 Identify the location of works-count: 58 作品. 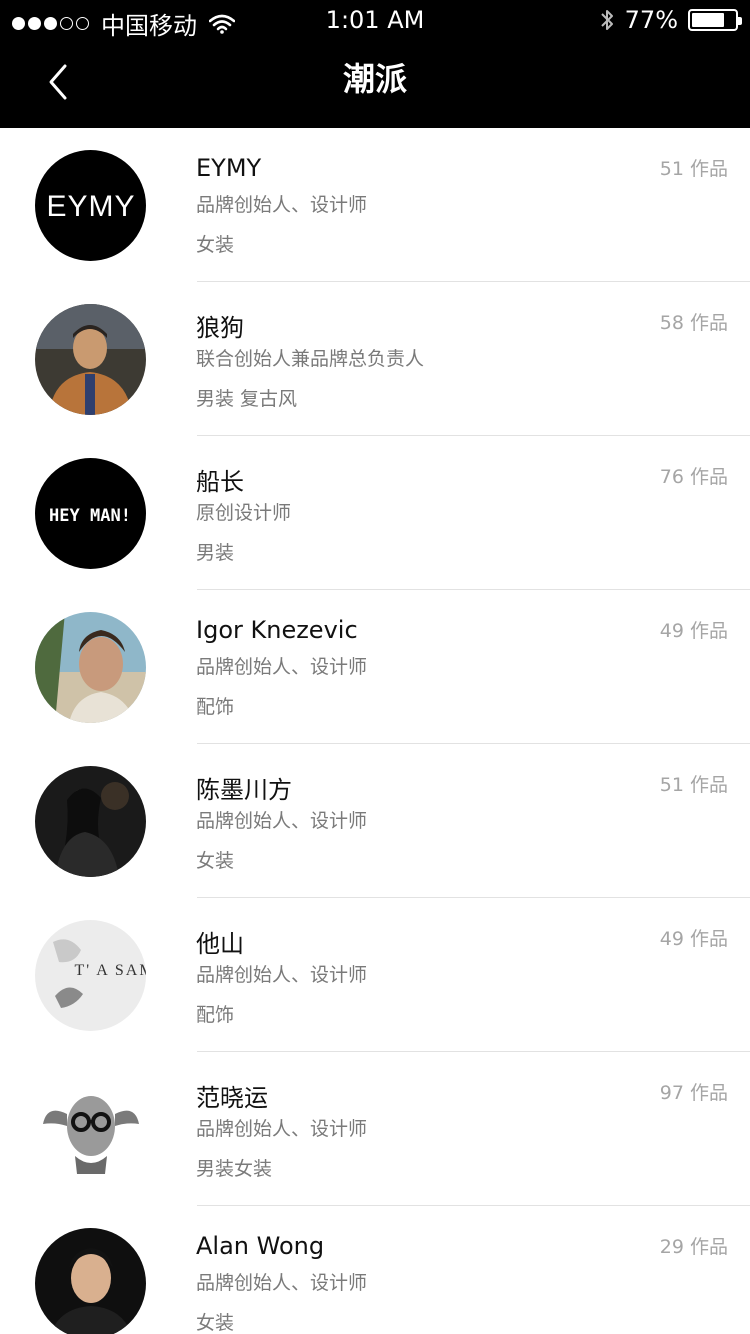
(693, 323).